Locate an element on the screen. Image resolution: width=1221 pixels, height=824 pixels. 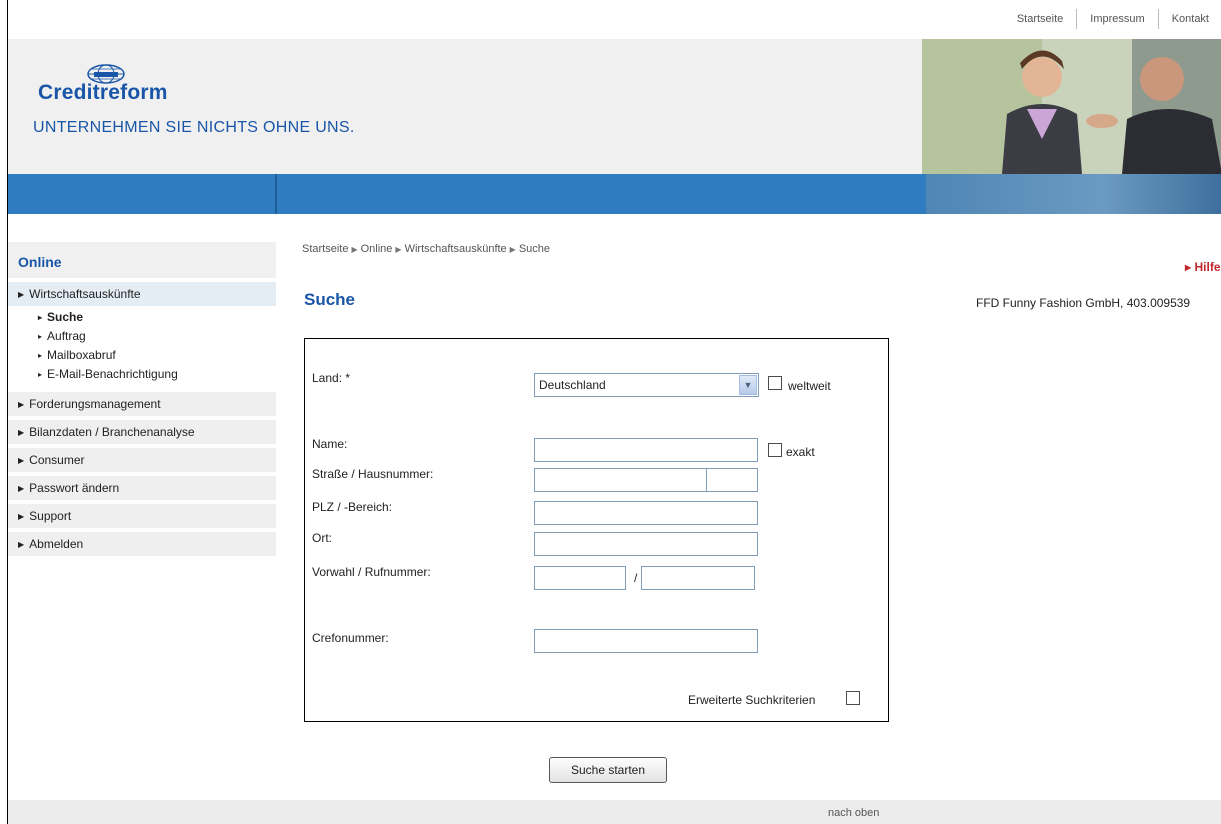
search-submit-button: Suche starten is located at coordinates (608, 770).